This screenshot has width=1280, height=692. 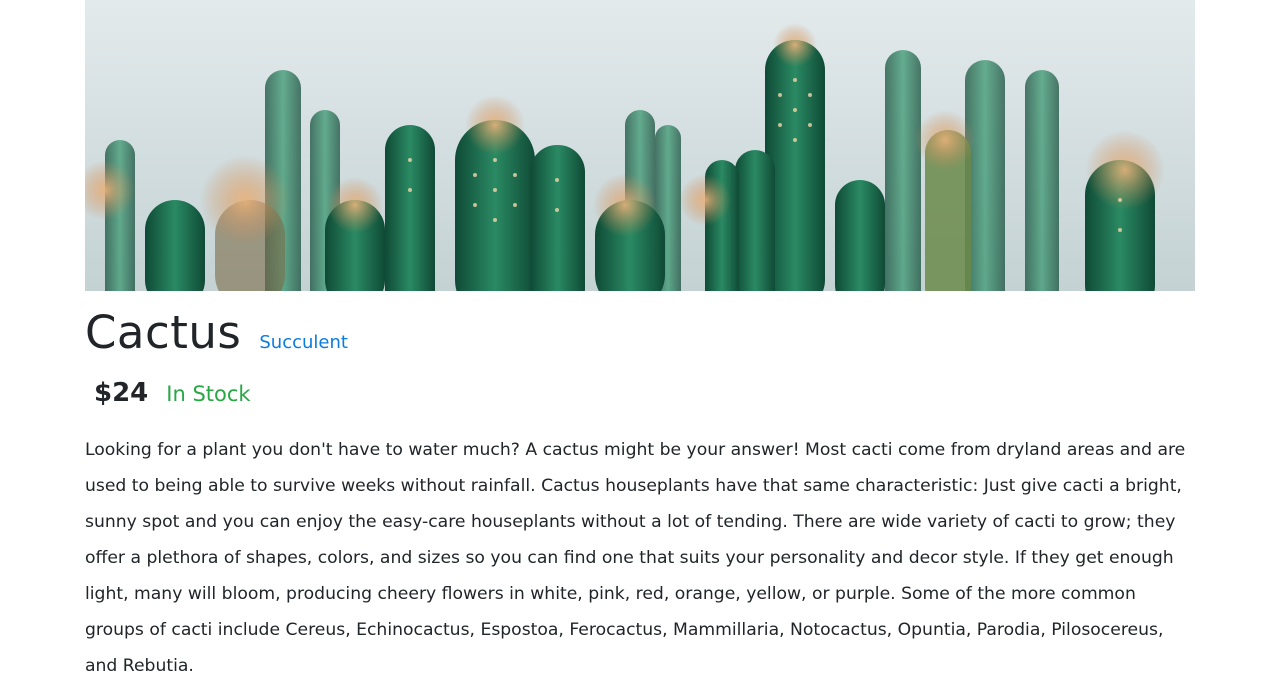 I want to click on stock-status-badge: In Stock, so click(x=208, y=394).